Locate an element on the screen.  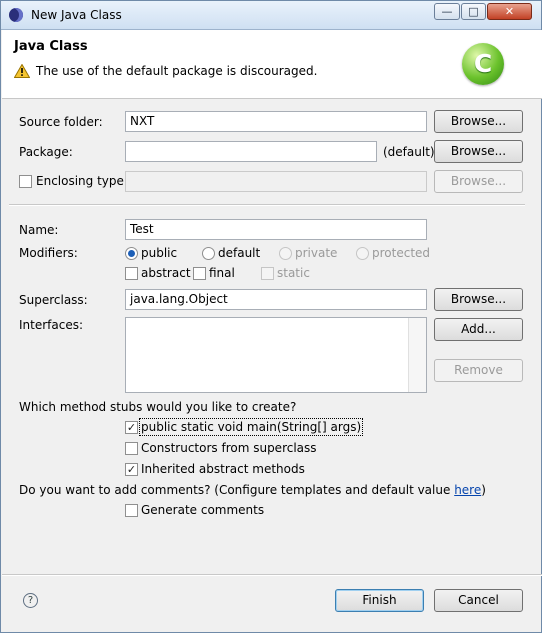
superclass-input: java.lang.Object is located at coordinates (276, 299).